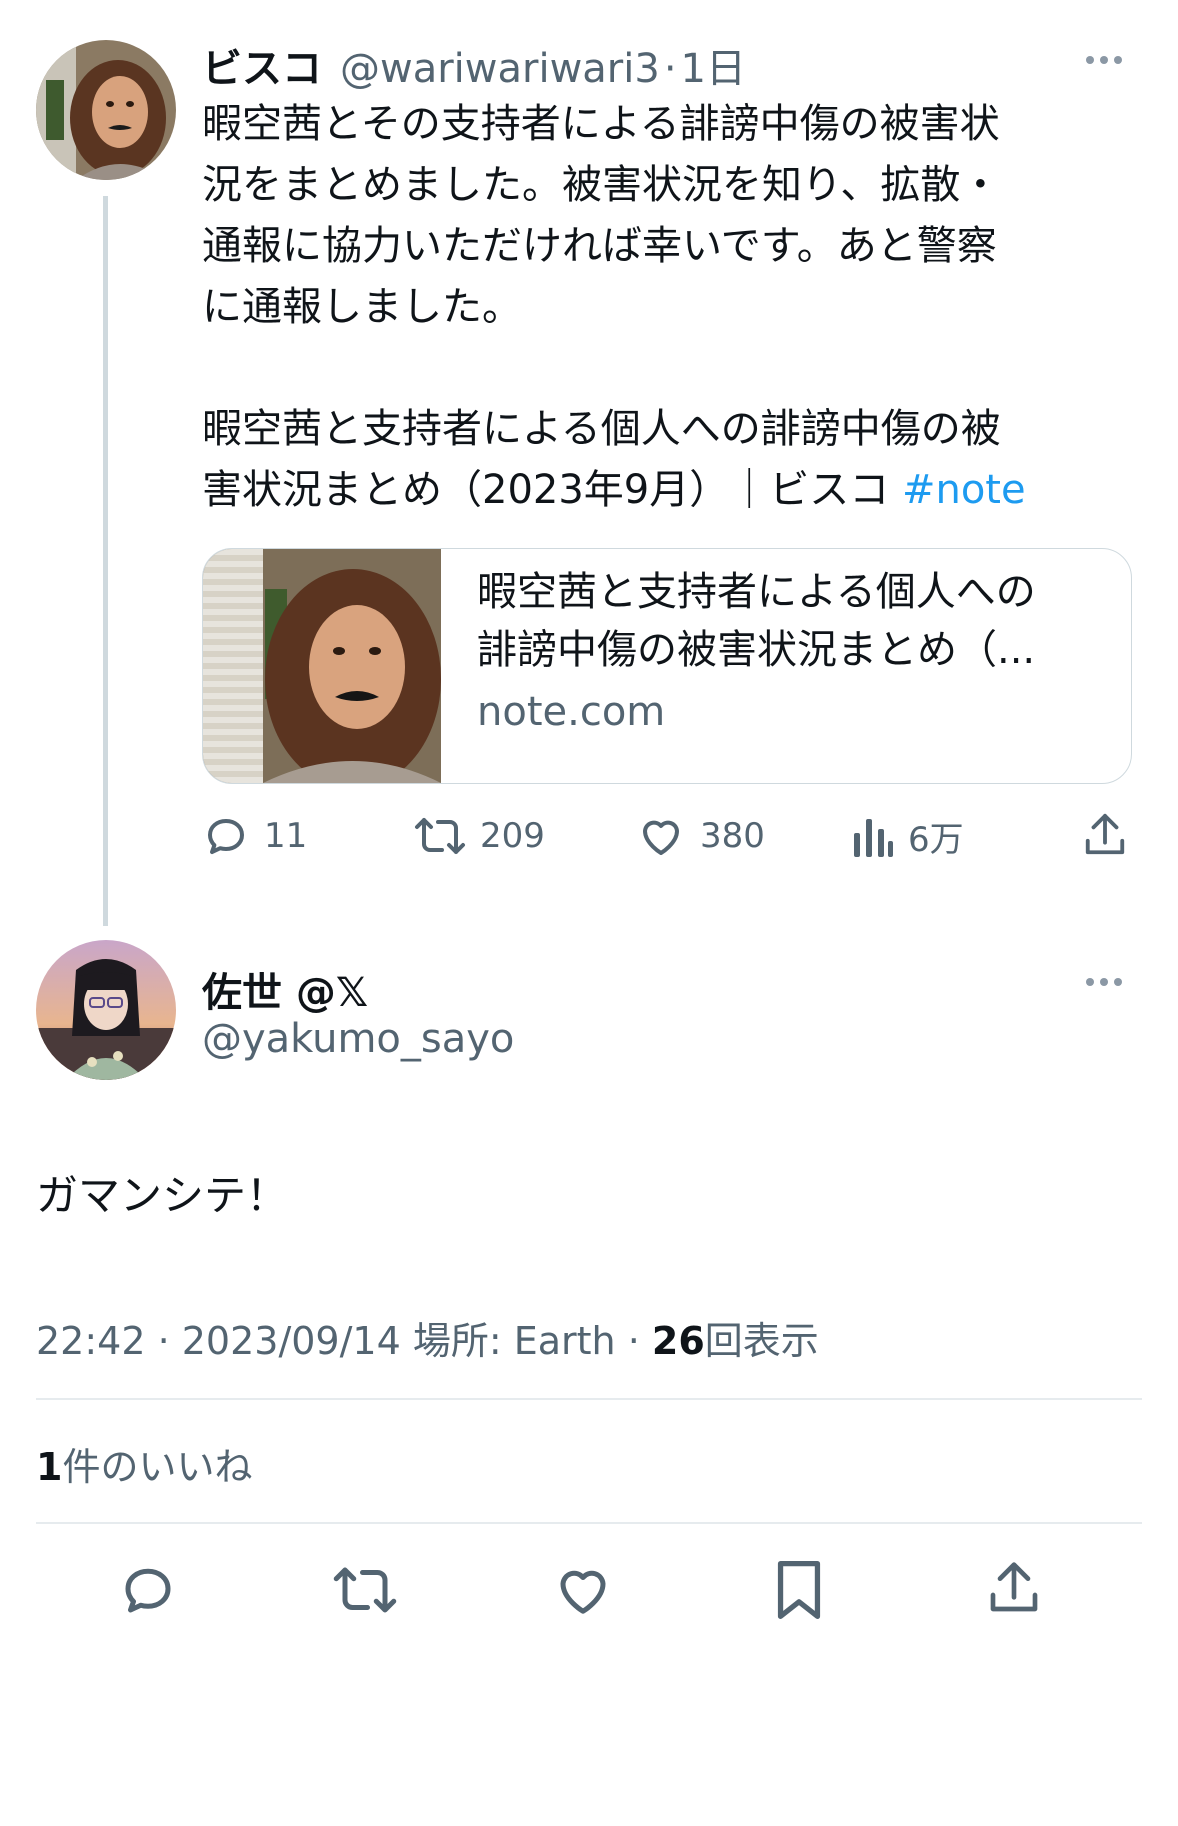  What do you see at coordinates (756, 592) in the screenshot?
I see `card-title-line: 暇空茜と支持者による個人への` at bounding box center [756, 592].